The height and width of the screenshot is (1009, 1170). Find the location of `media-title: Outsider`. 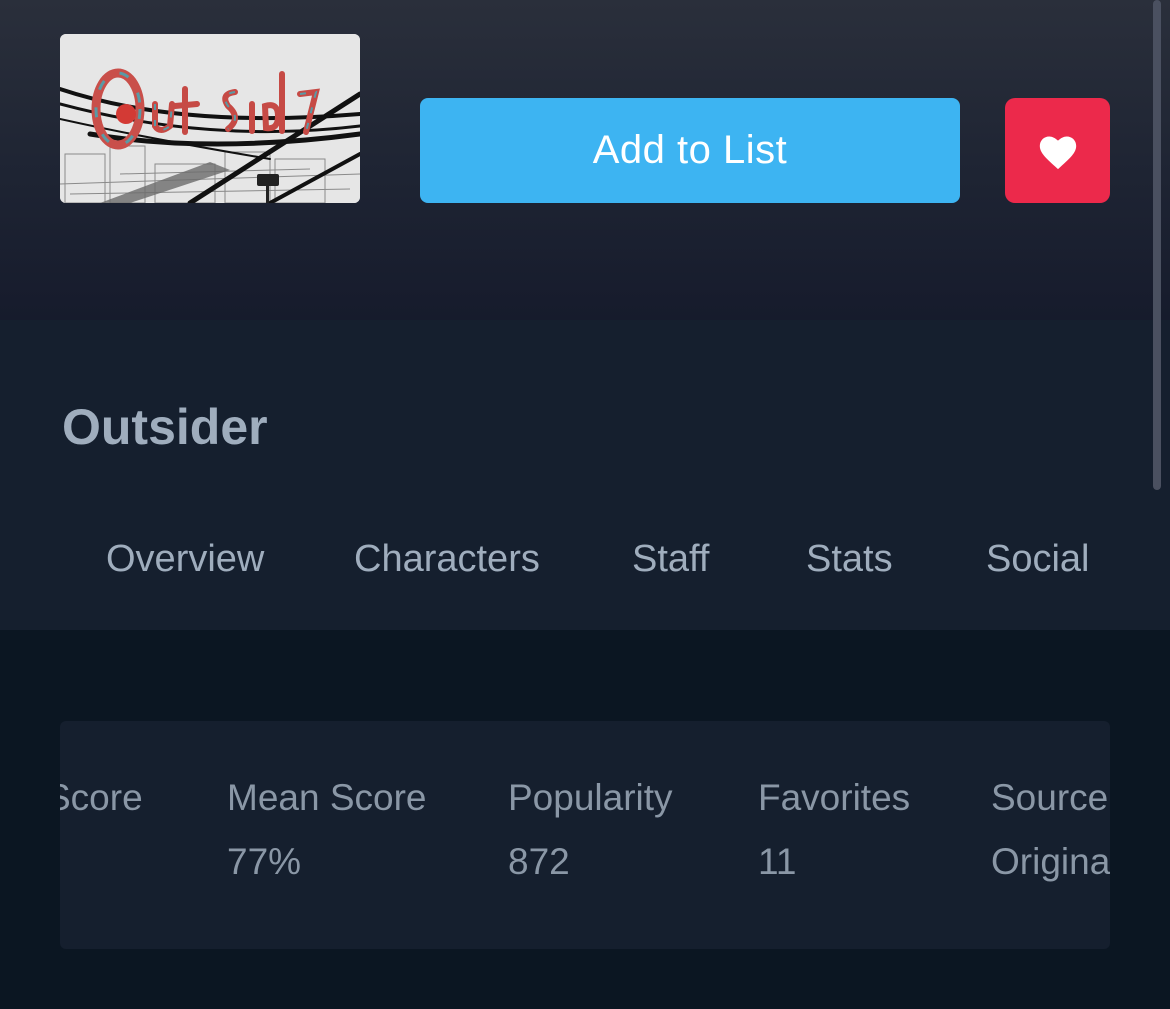

media-title: Outsider is located at coordinates (165, 427).